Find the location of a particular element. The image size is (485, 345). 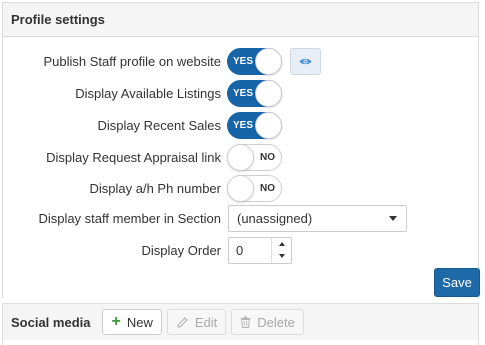

display-order-label: Display Order is located at coordinates (181, 250).